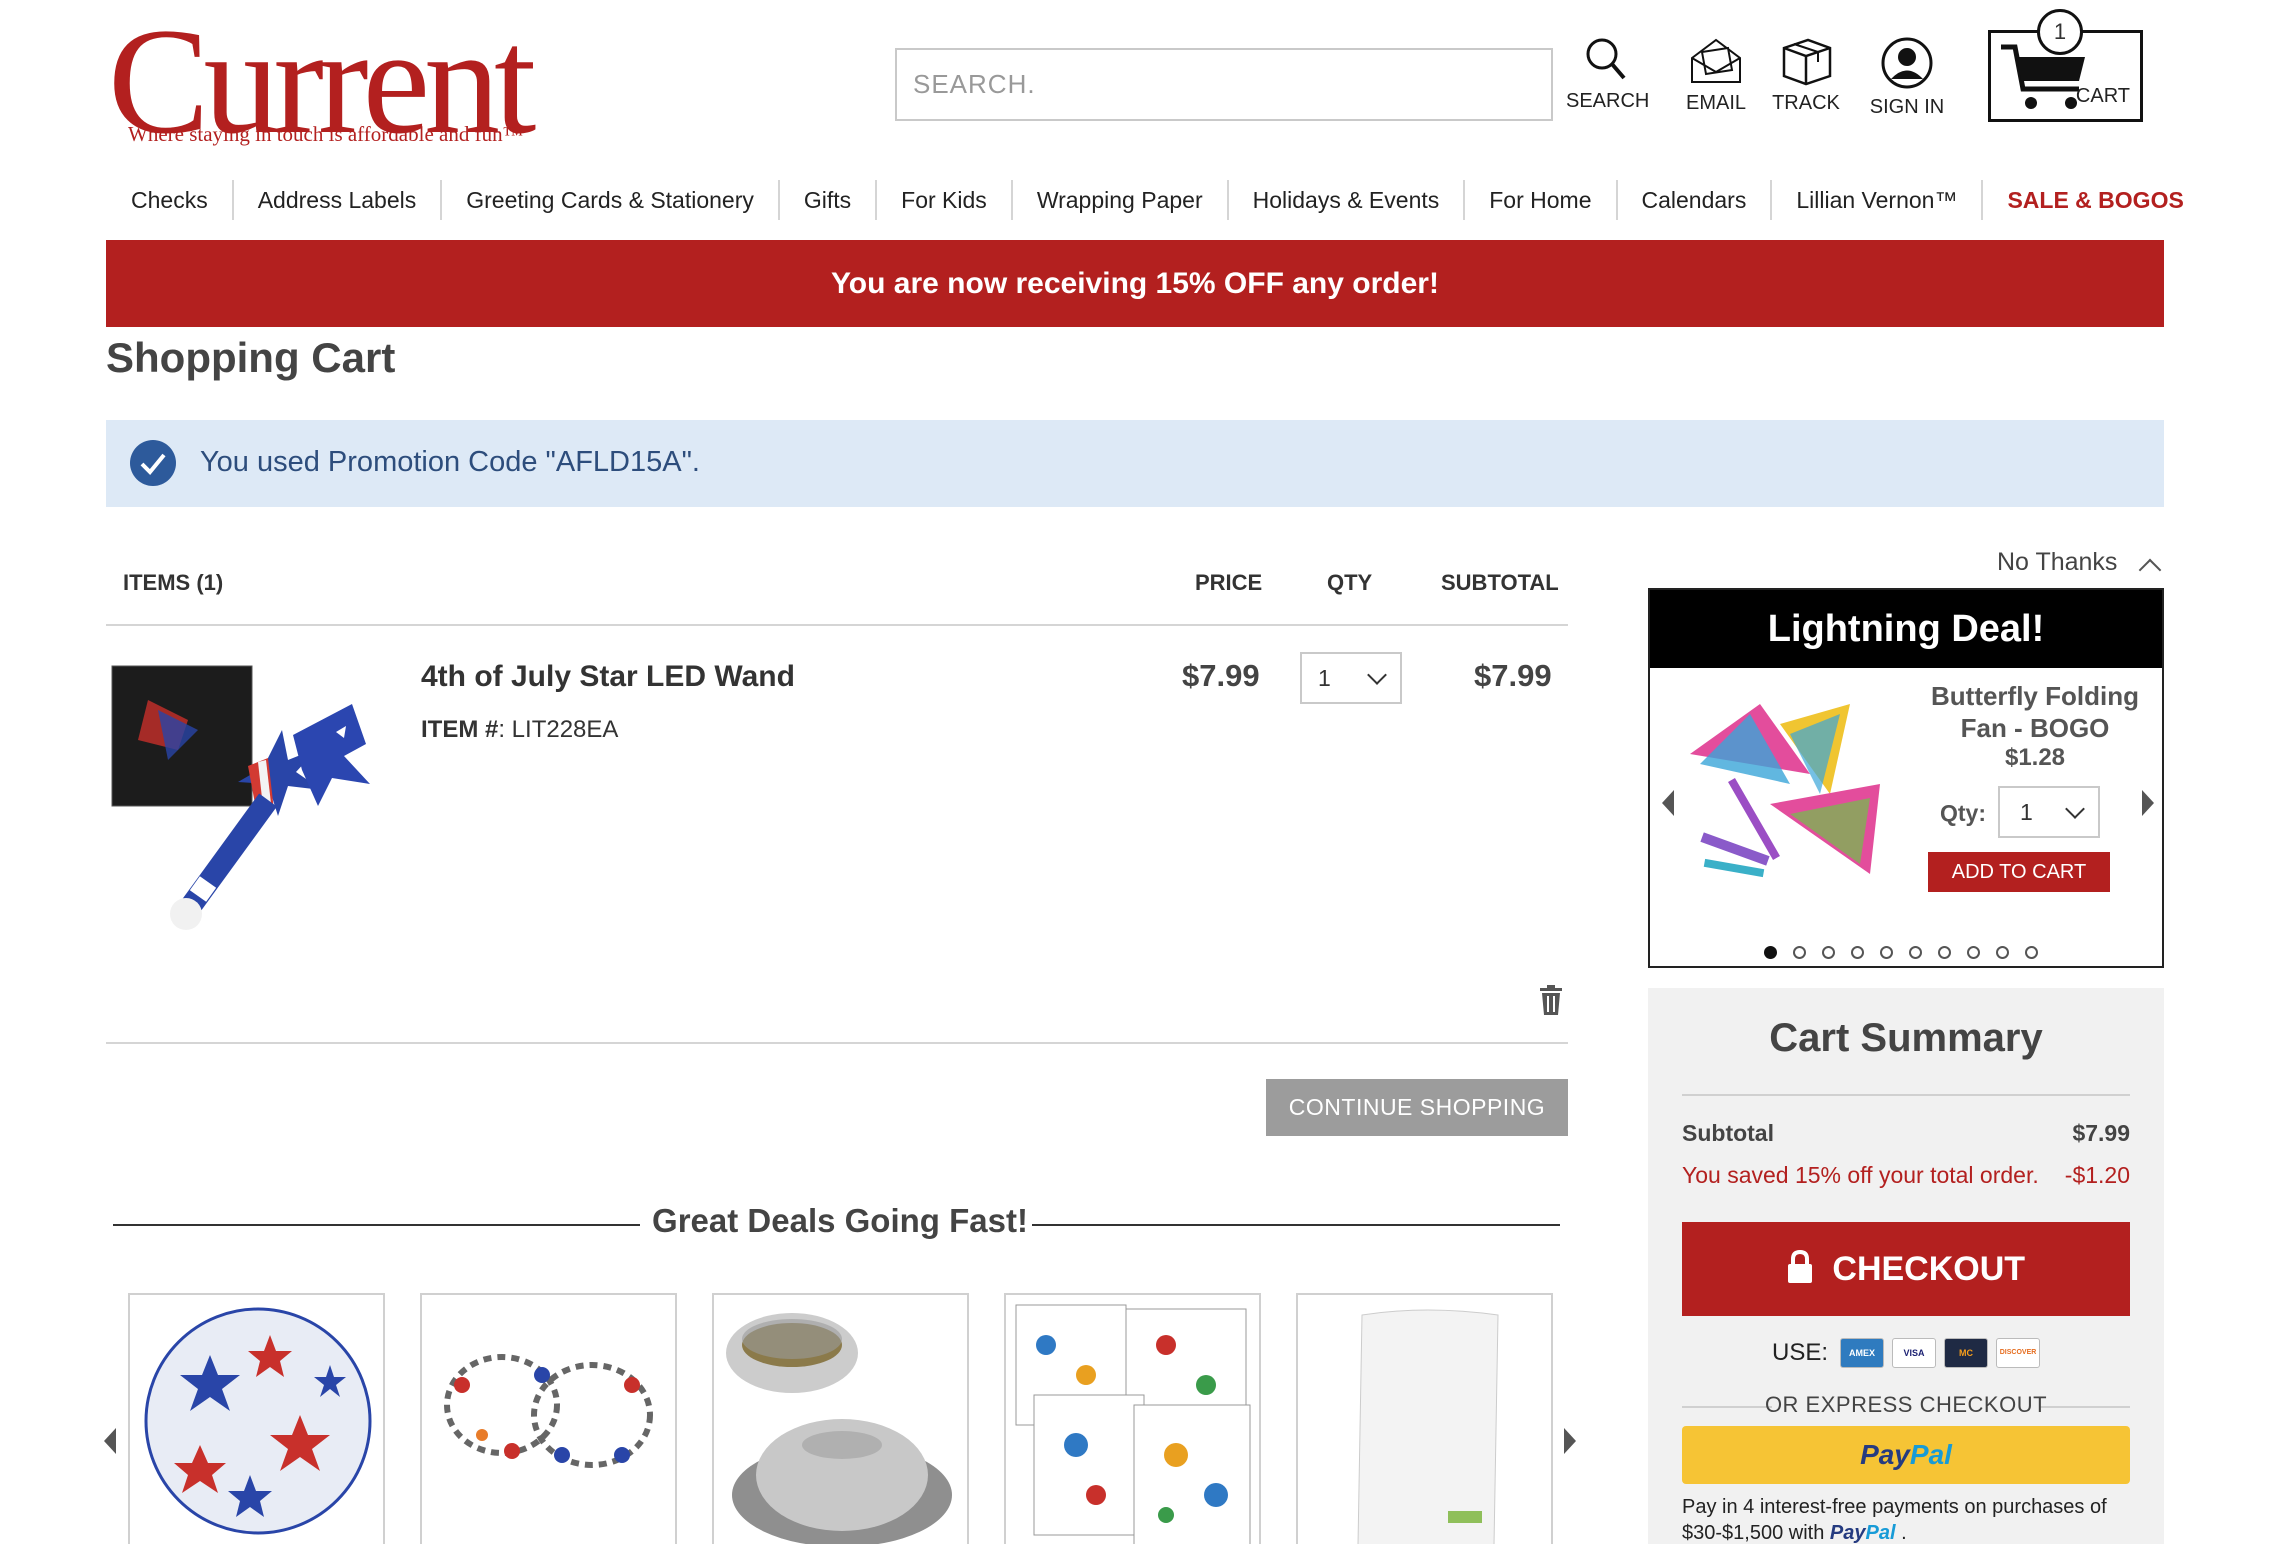  What do you see at coordinates (840, 1418) in the screenshot?
I see `deal-card-microwave-cover` at bounding box center [840, 1418].